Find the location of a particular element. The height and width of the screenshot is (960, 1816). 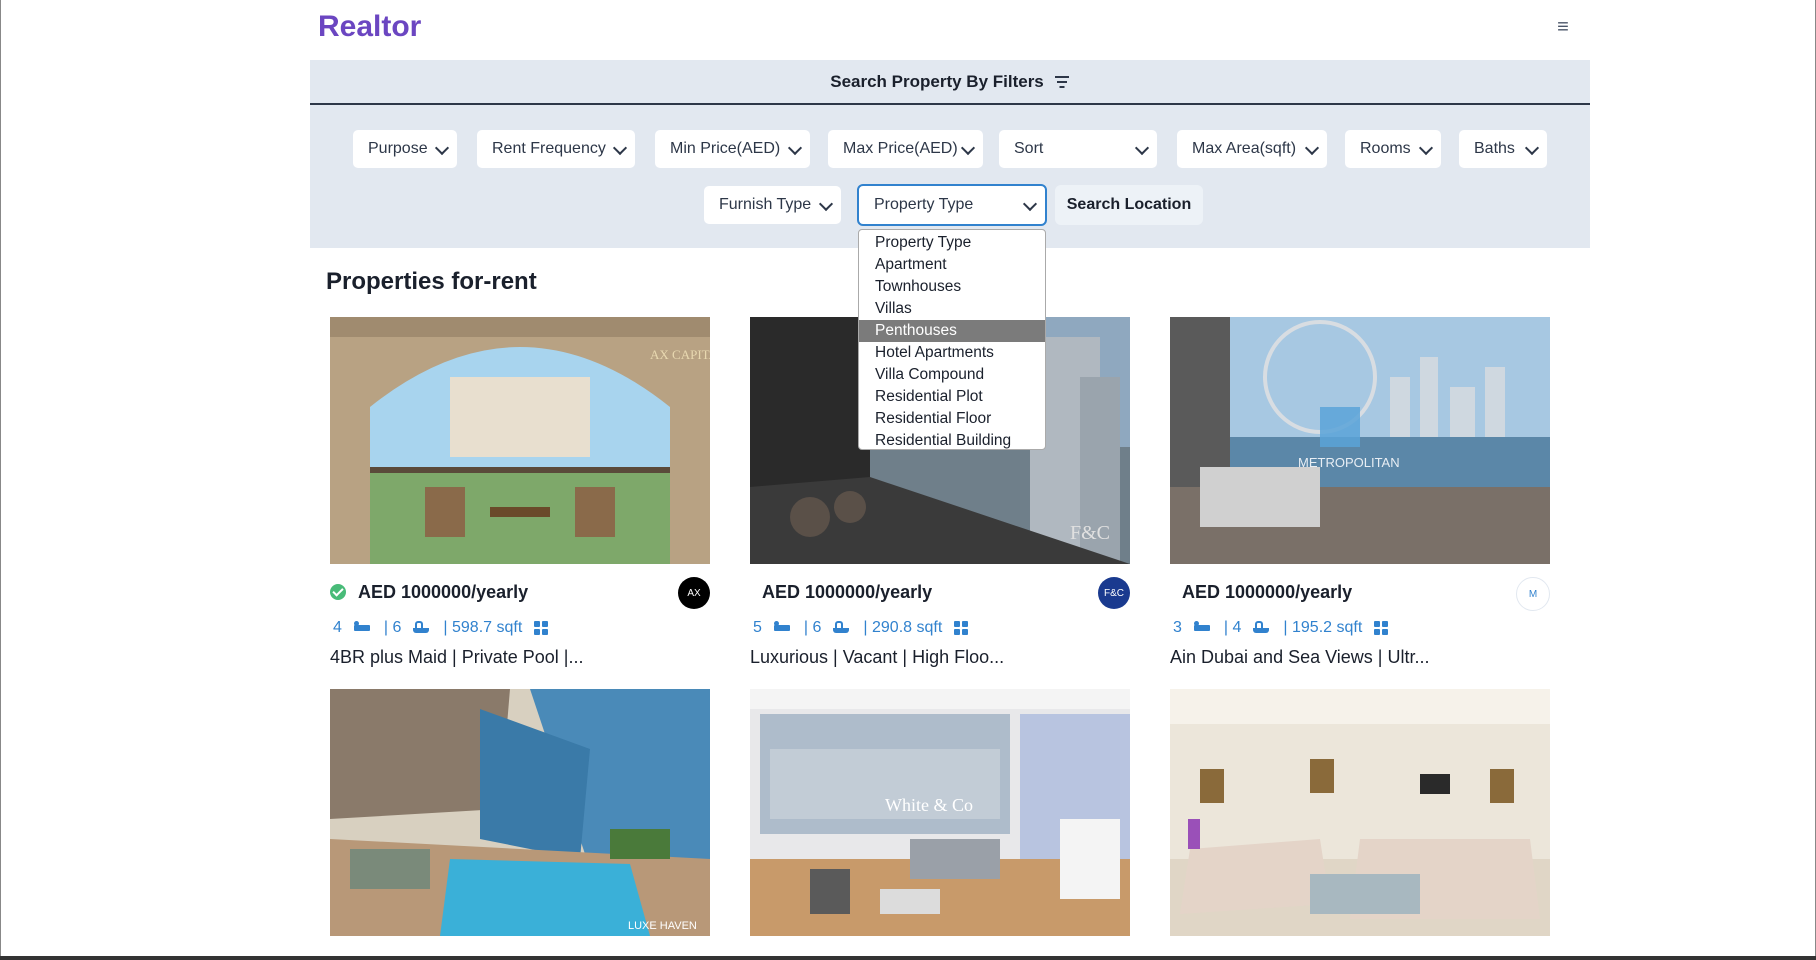

property-photo: AX CAPITAL is located at coordinates (520, 440).